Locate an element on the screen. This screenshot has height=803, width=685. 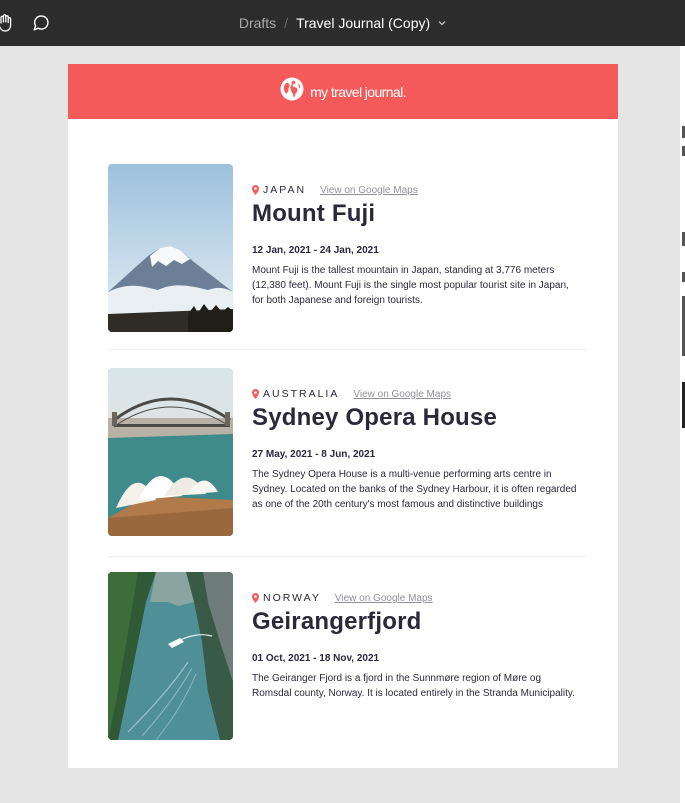
editor-toolbar: Drafts / Travel Journal (Copy) is located at coordinates (342, 23).